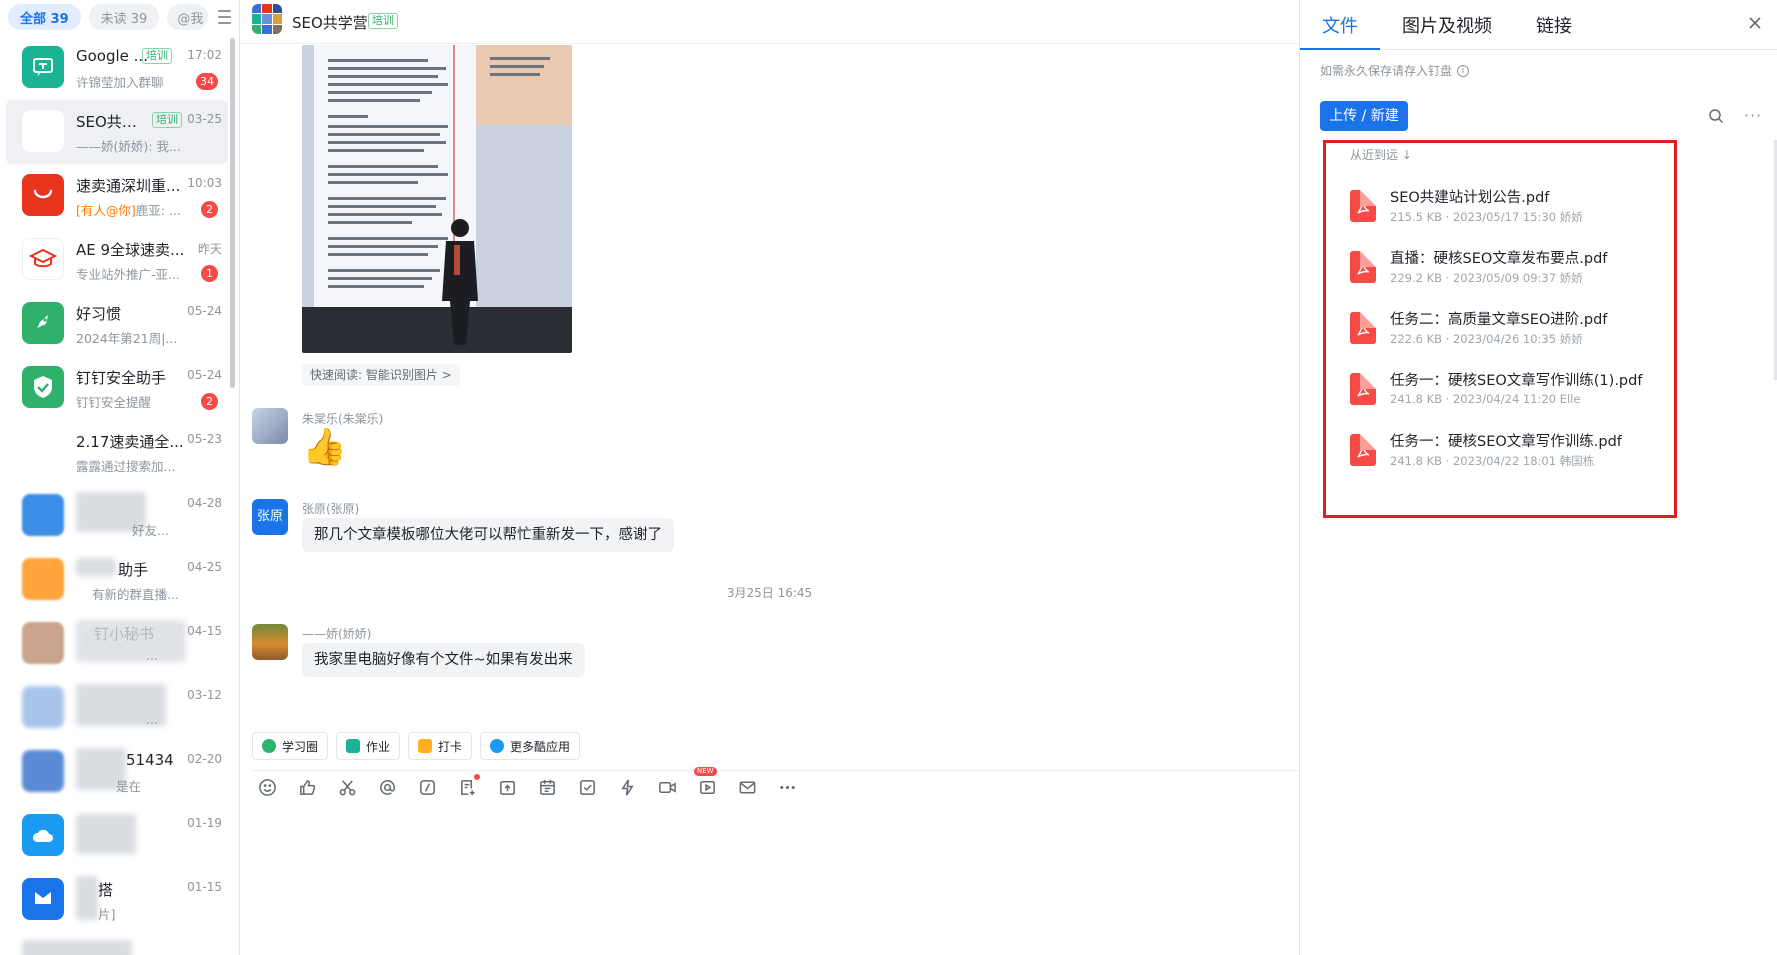 Image resolution: width=1777 pixels, height=955 pixels. Describe the element at coordinates (204, 375) in the screenshot. I see `conversation-time: 05-24` at that location.